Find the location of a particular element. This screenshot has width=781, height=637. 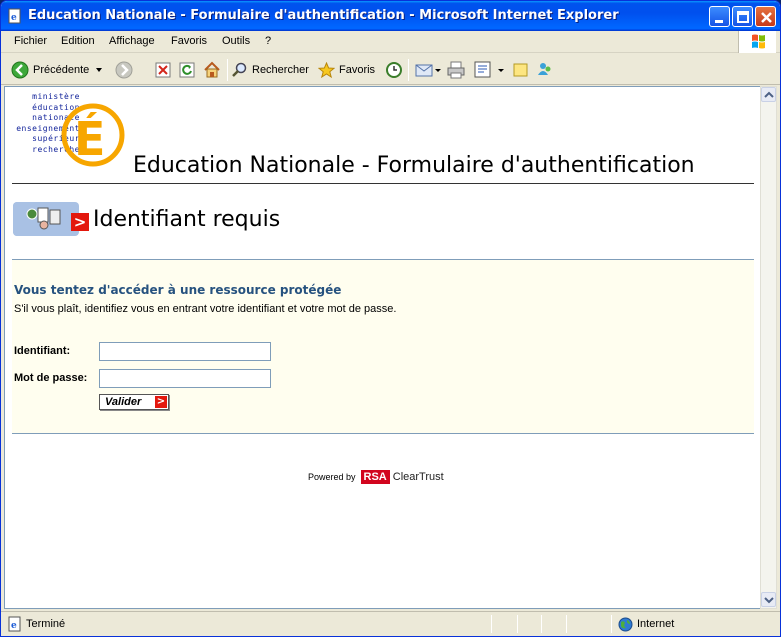

rsa-logo: RSA is located at coordinates (375, 477).